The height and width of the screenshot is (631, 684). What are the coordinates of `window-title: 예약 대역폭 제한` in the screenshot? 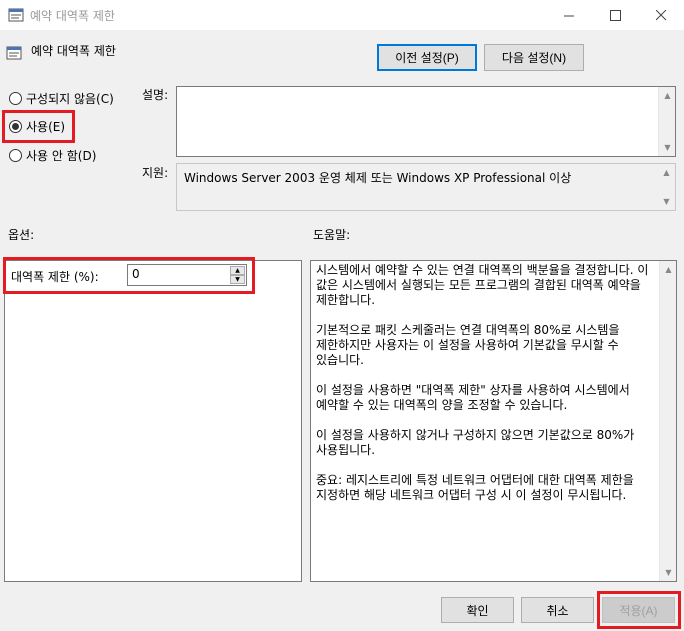 It's located at (72, 16).